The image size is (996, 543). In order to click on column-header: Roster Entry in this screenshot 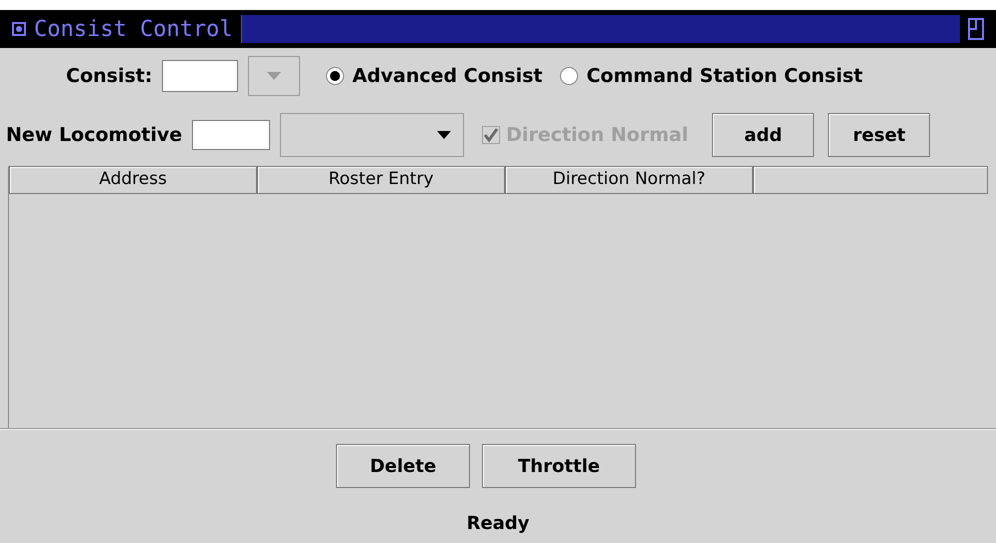, I will do `click(381, 180)`.